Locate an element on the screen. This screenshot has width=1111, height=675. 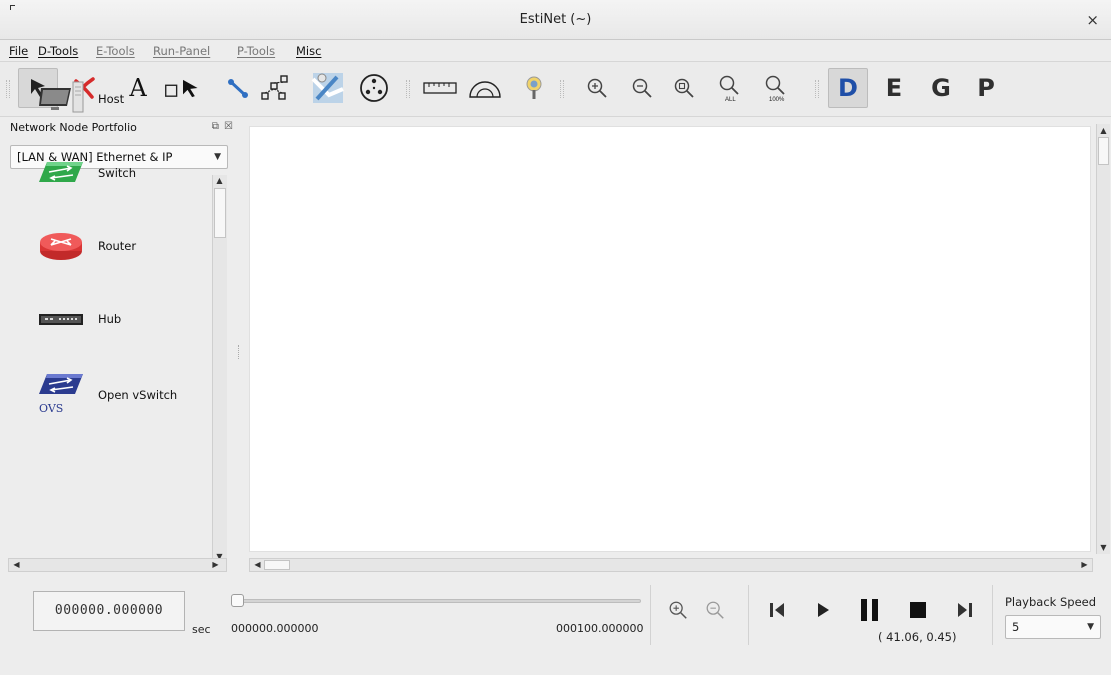
playback-slider-track is located at coordinates (437, 601).